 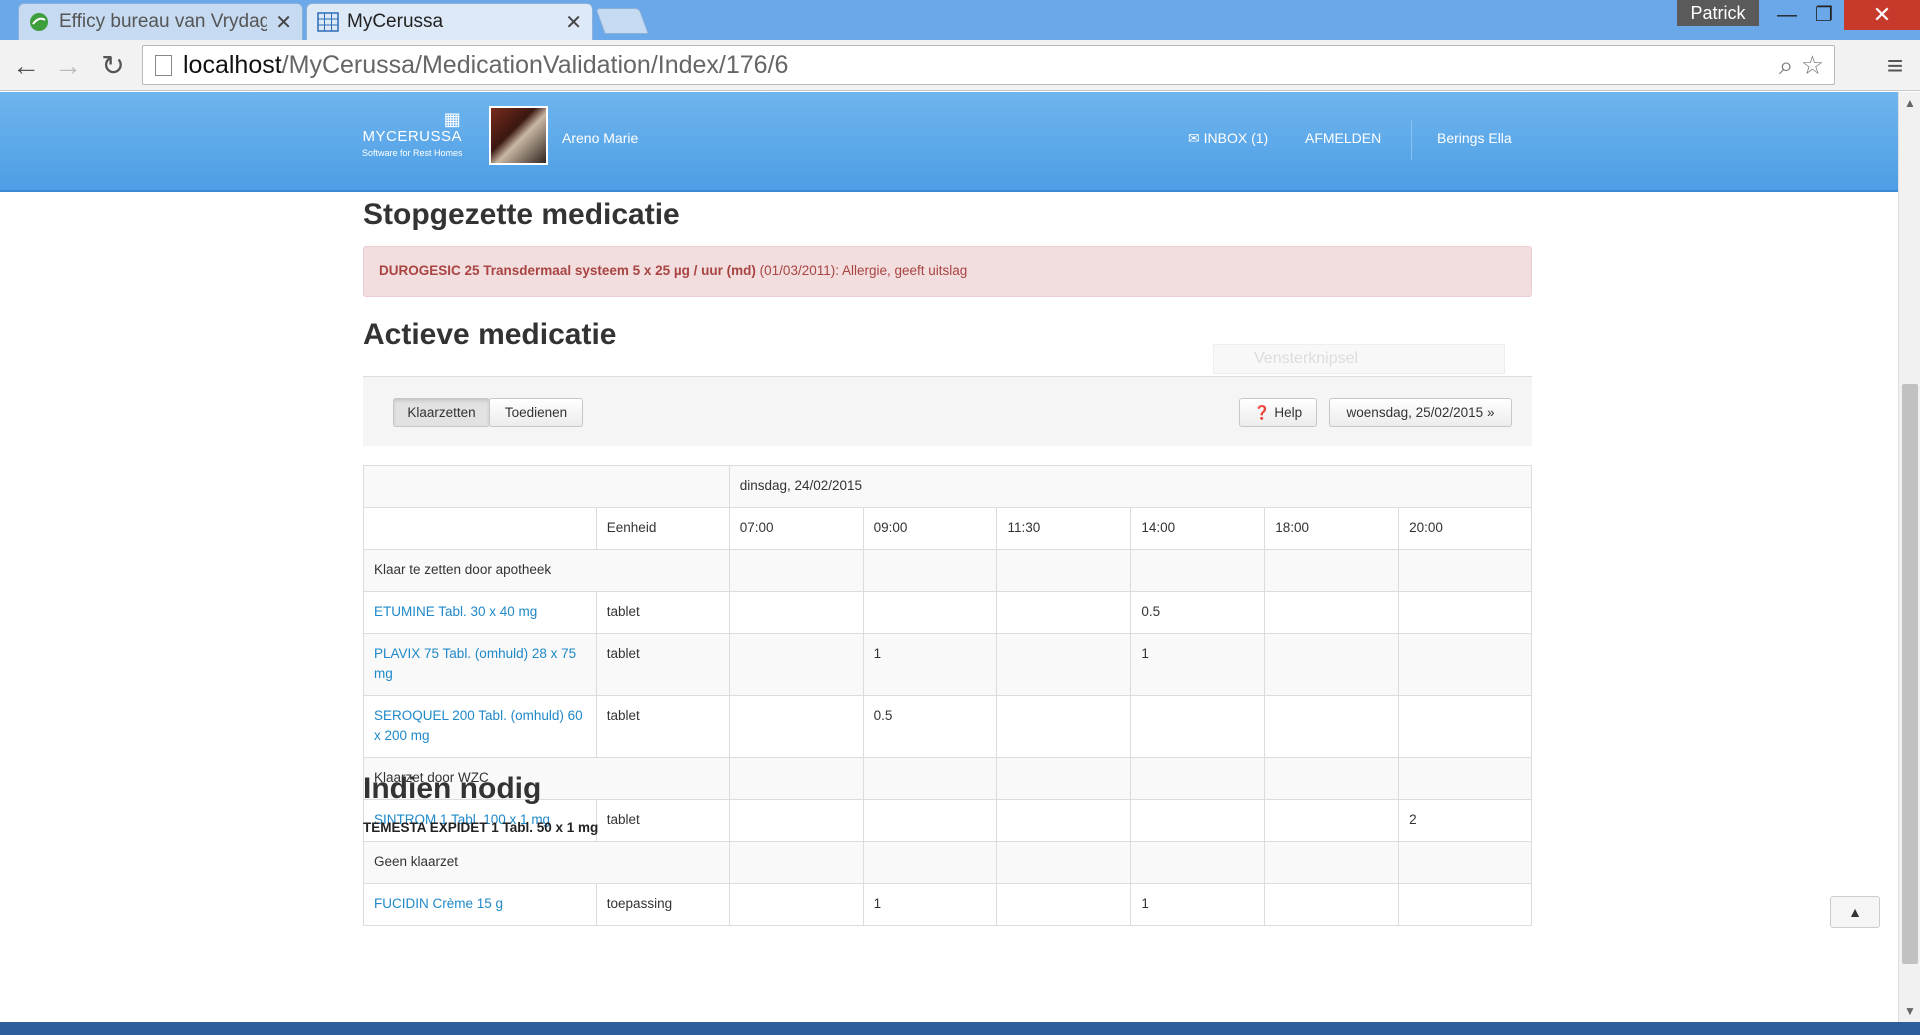 What do you see at coordinates (861, 270) in the screenshot?
I see `stopped-drug-detail: (01/03/2011): Allergie, geeft uitslag` at bounding box center [861, 270].